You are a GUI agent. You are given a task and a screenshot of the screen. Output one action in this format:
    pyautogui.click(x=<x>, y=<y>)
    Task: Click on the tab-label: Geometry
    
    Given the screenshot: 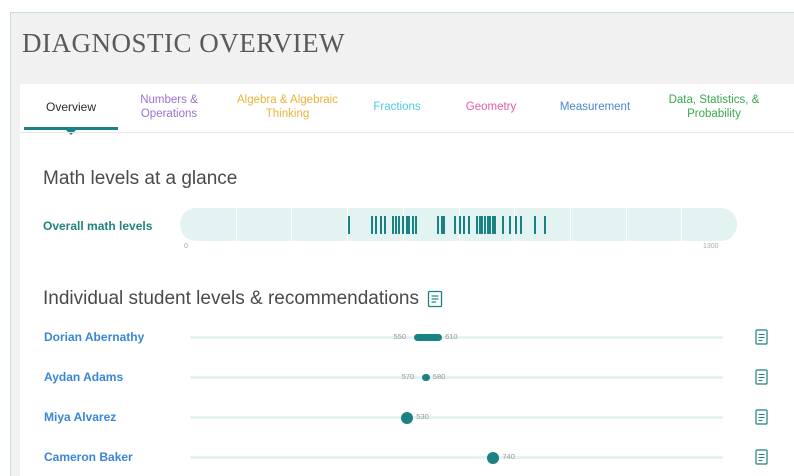 What is the action you would take?
    pyautogui.click(x=491, y=107)
    